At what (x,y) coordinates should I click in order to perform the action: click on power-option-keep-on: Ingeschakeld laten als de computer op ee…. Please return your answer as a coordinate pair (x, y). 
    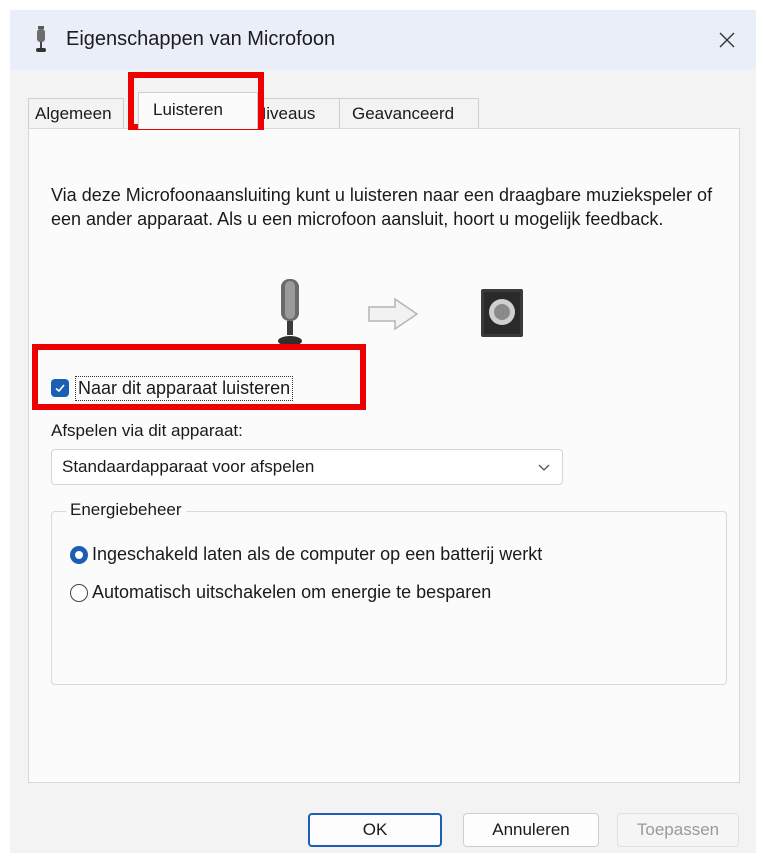
    Looking at the image, I should click on (306, 554).